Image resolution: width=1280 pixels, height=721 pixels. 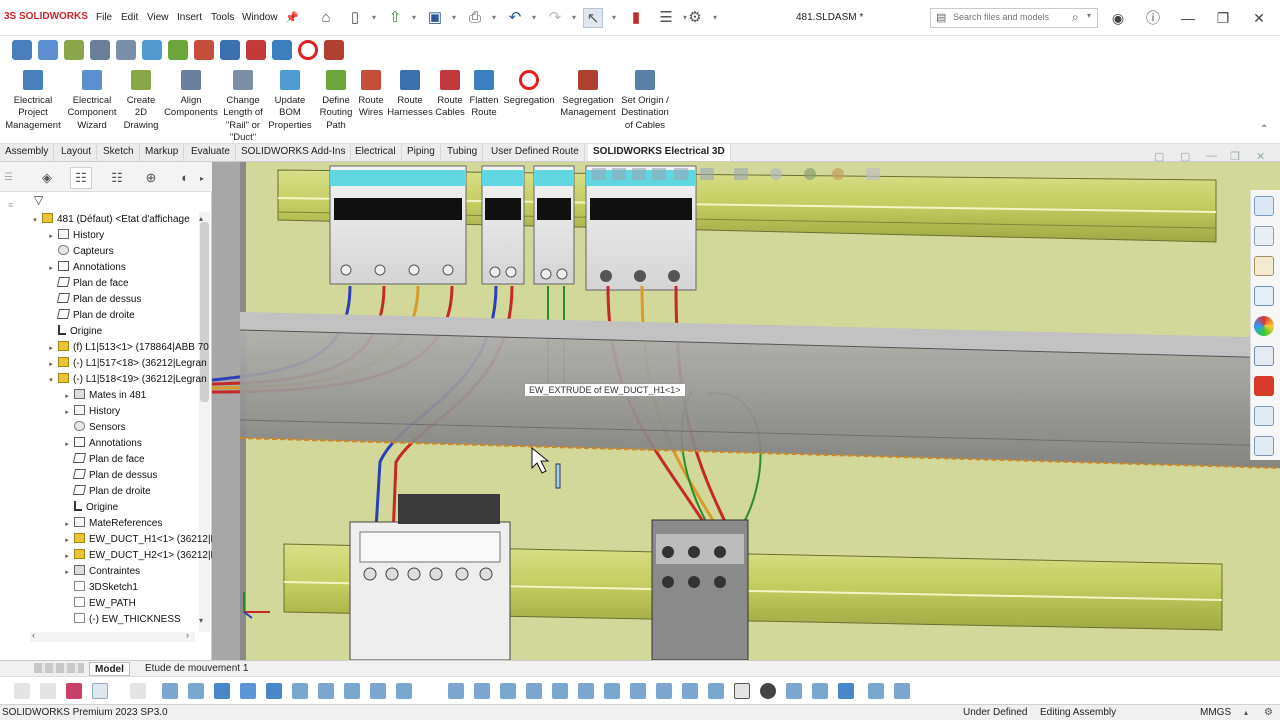 What do you see at coordinates (820, 691) in the screenshot?
I see `filter-centers-icon` at bounding box center [820, 691].